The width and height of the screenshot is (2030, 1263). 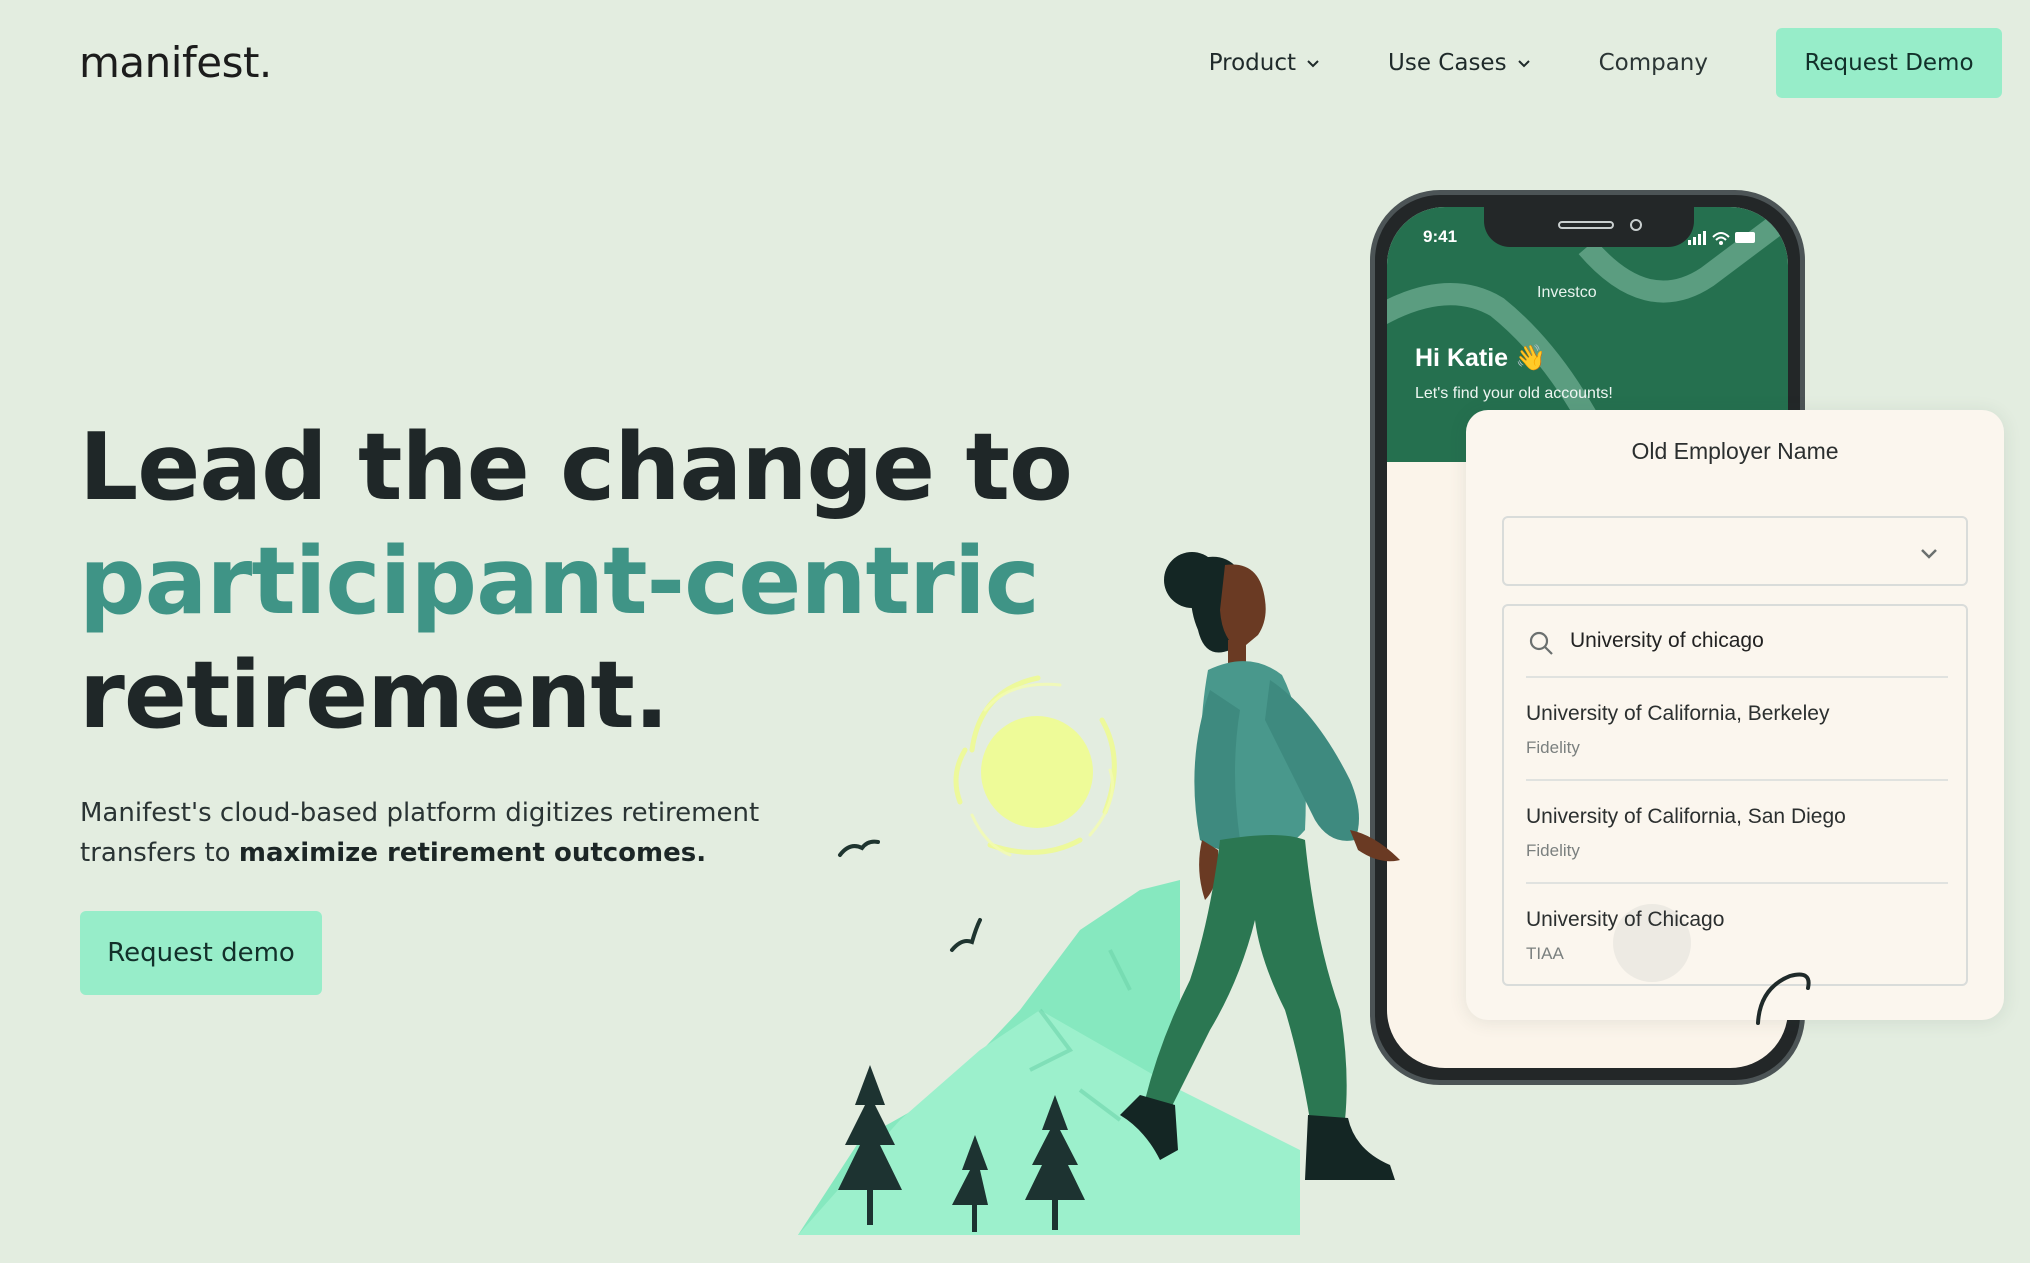 I want to click on nav-company-label: Company, so click(x=1653, y=63).